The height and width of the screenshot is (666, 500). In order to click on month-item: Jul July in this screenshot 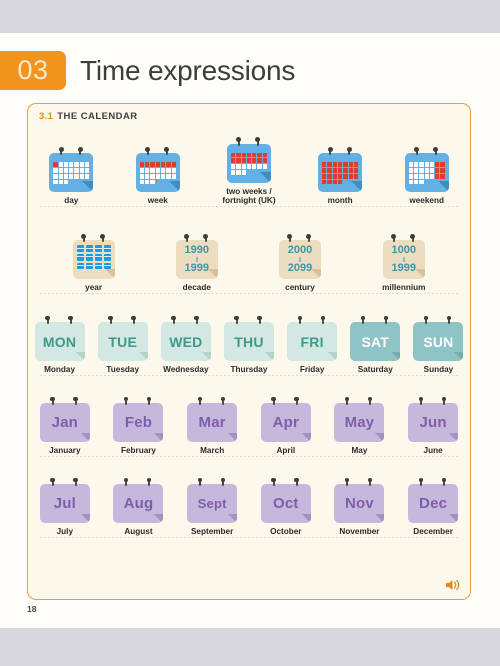, I will do `click(64, 507)`.